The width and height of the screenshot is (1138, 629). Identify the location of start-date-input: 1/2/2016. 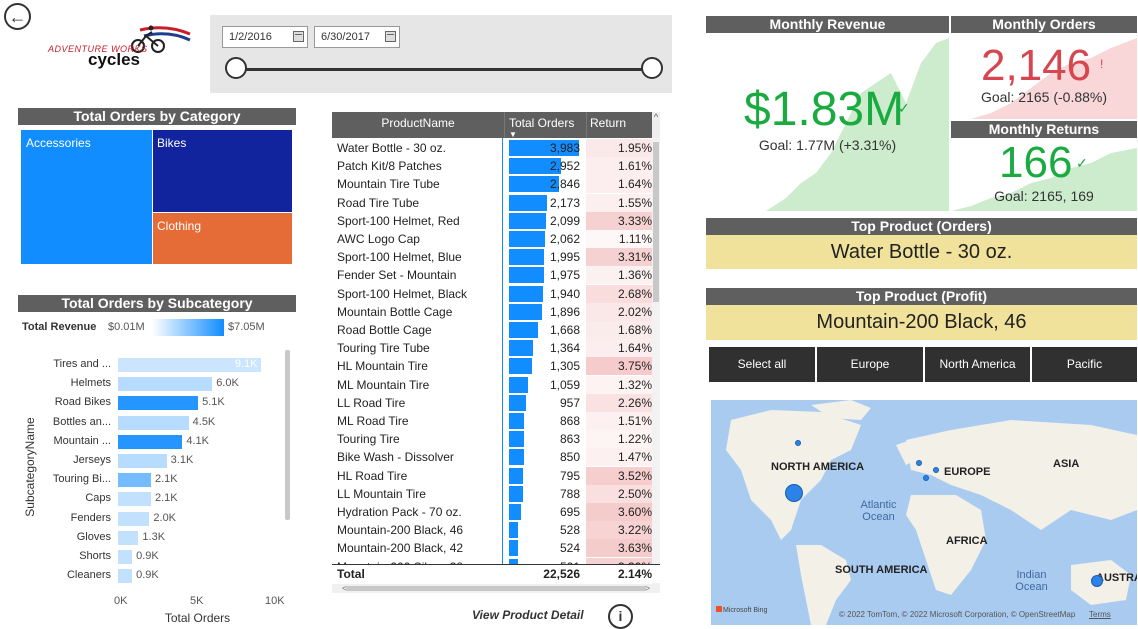
(265, 37).